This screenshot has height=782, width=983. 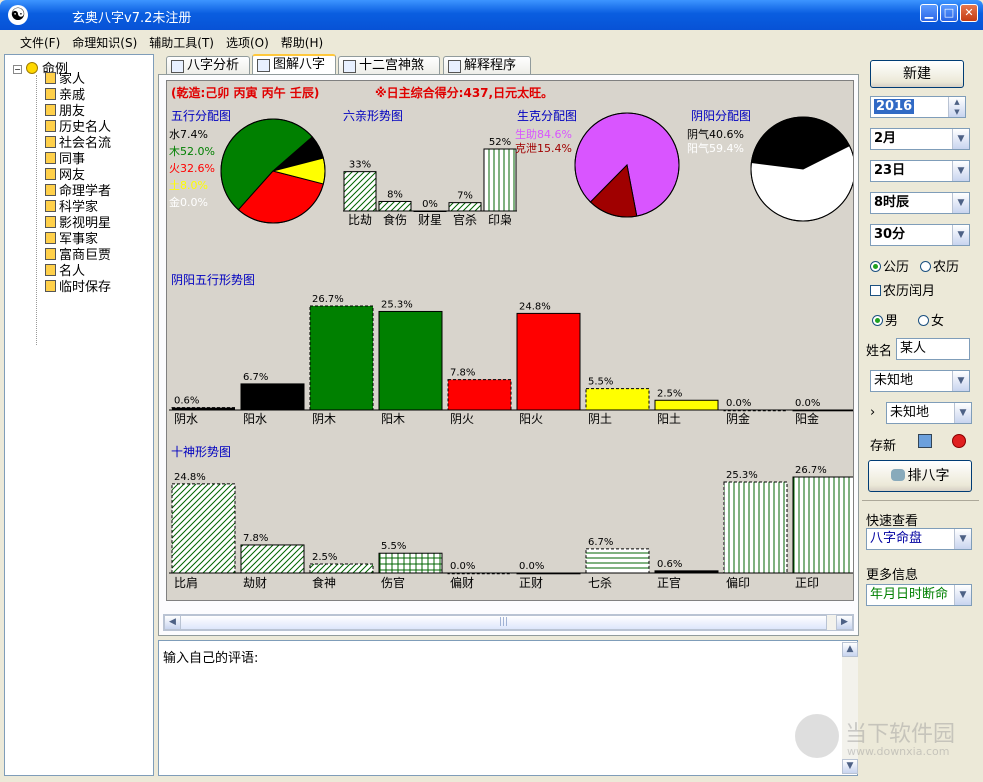 I want to click on place2-select: 未知地 ▼, so click(x=929, y=413).